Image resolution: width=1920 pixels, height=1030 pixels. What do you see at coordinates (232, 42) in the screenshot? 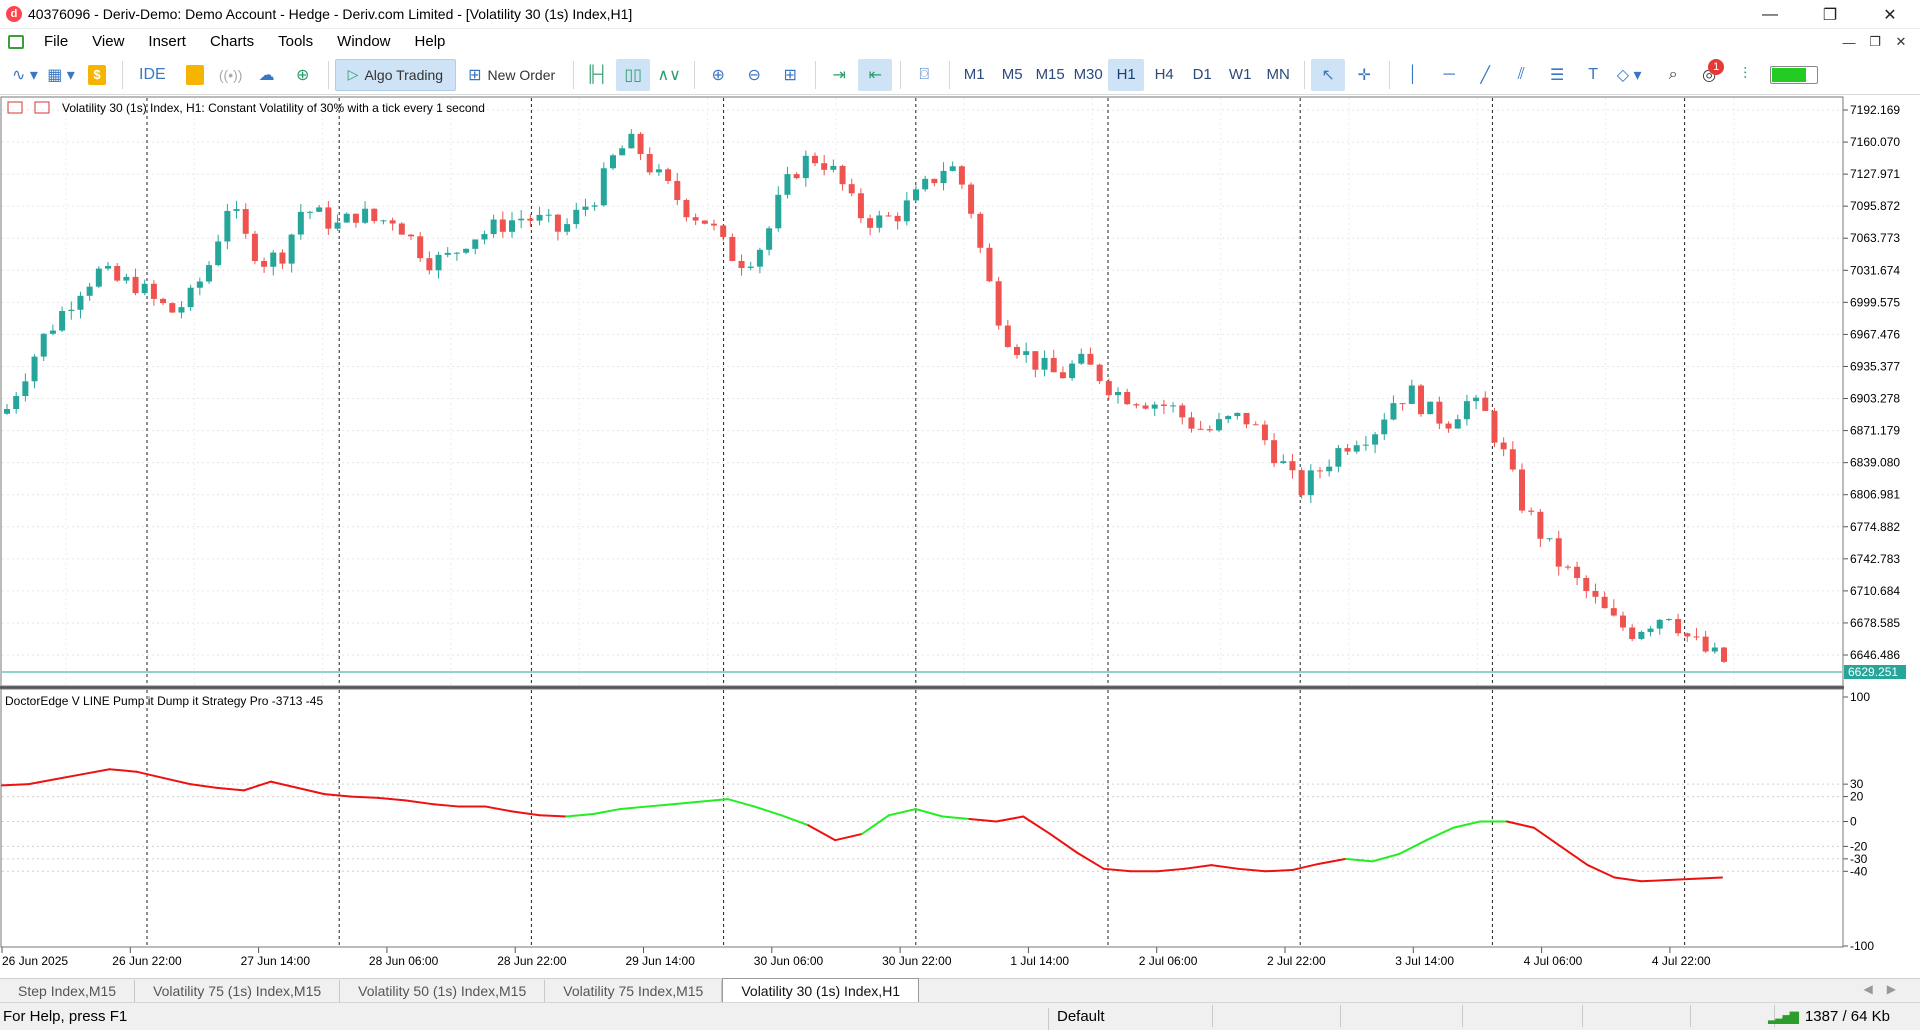
I see `menu-charts: Charts` at bounding box center [232, 42].